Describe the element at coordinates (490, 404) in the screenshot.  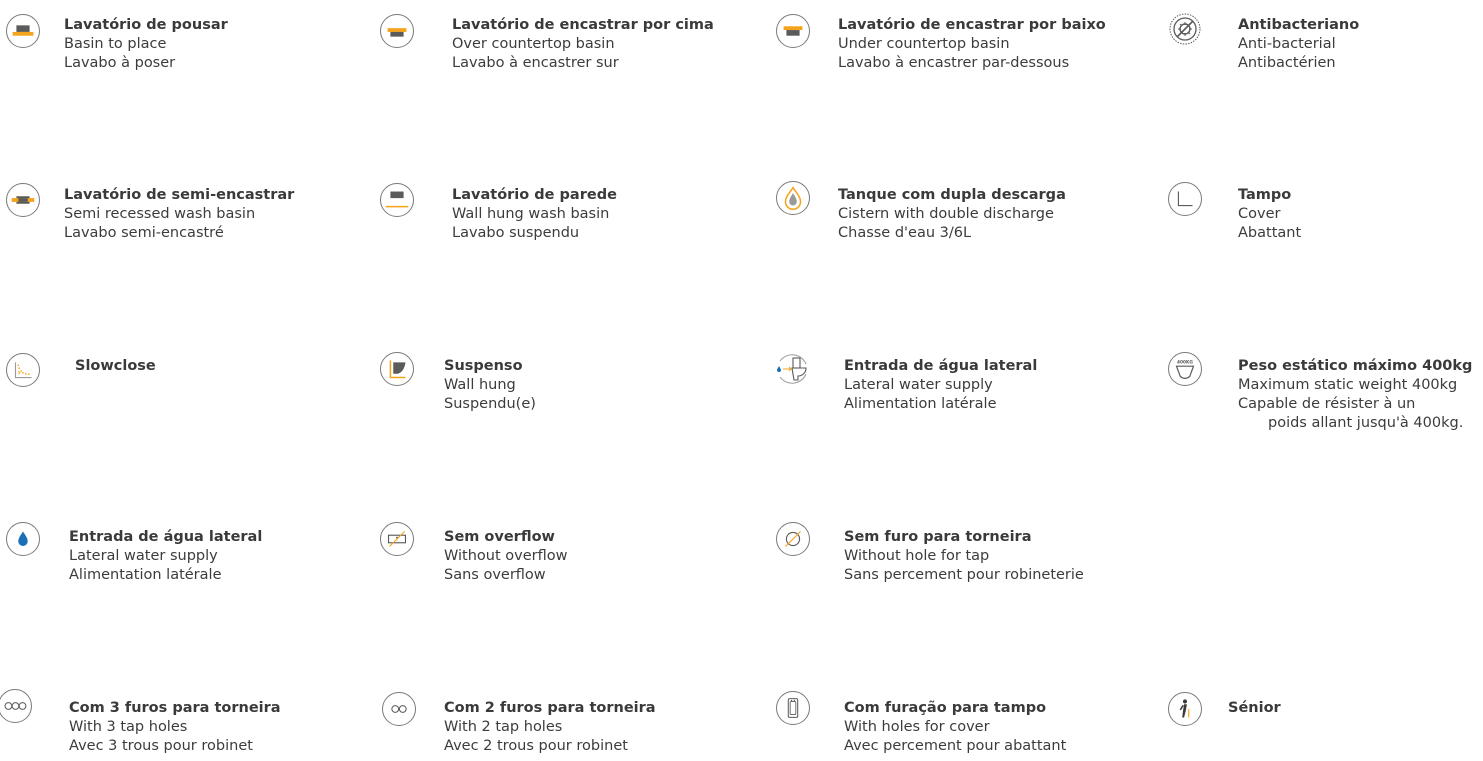
I see `item-french: Suspendu(e)` at that location.